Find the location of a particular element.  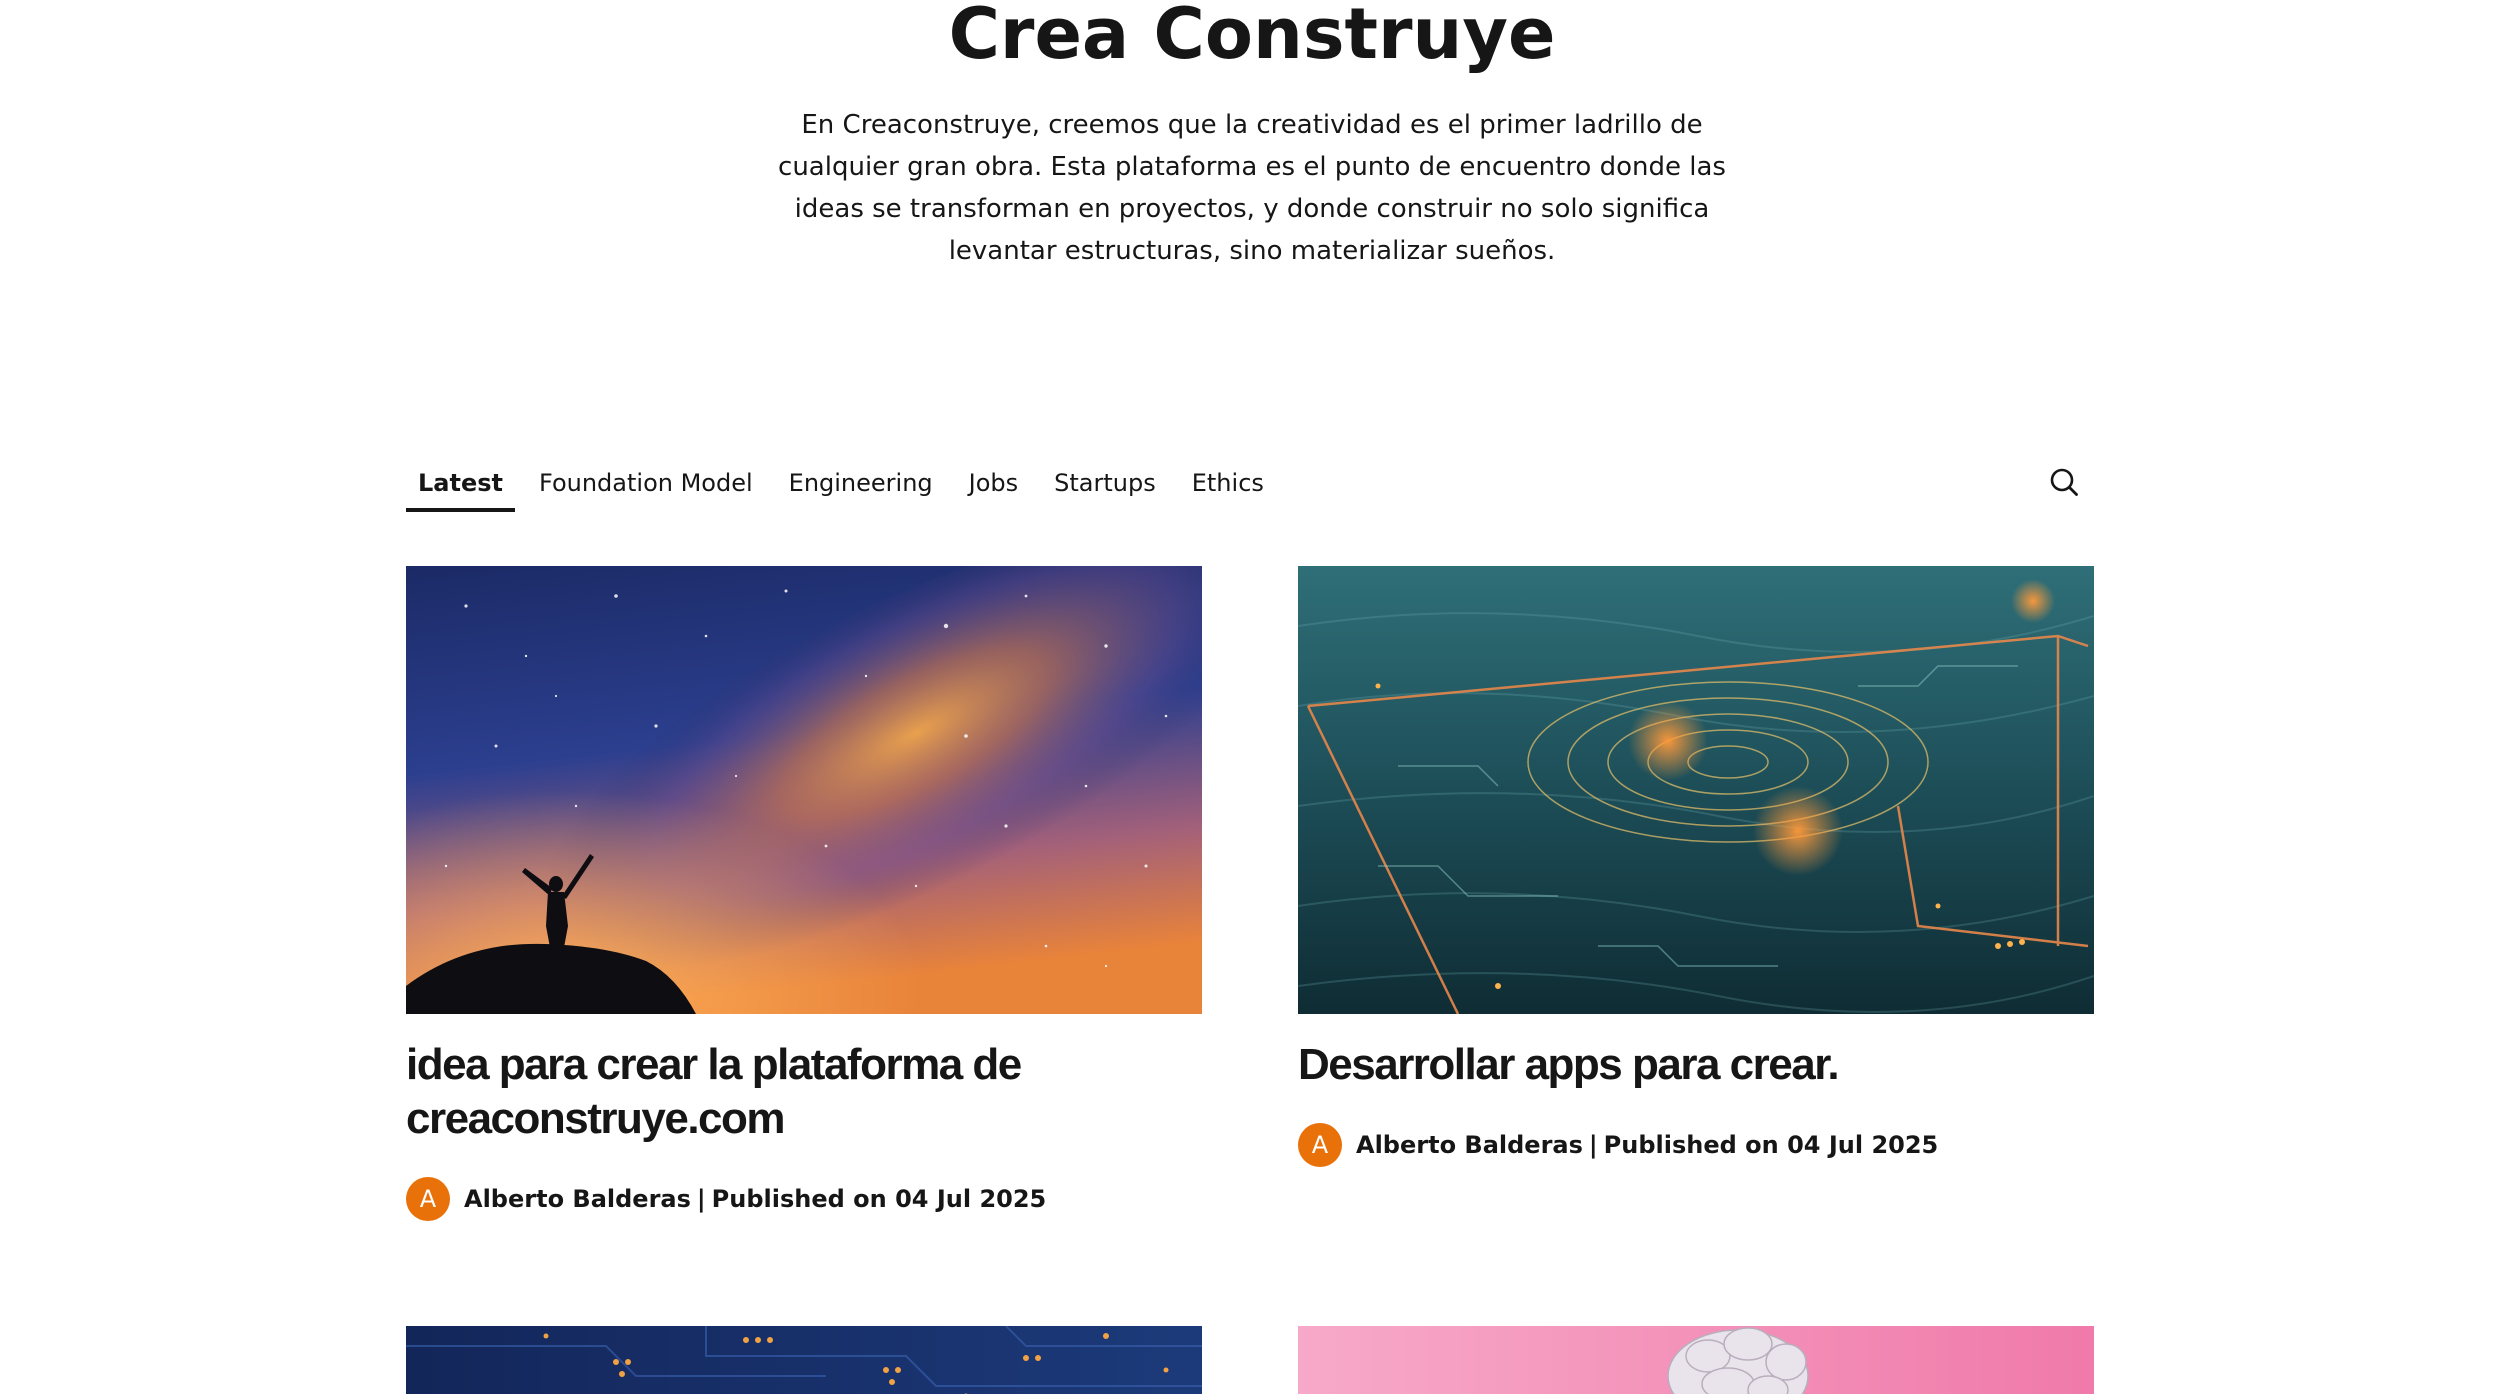

post-image-pink-sculpture is located at coordinates (1696, 1360).